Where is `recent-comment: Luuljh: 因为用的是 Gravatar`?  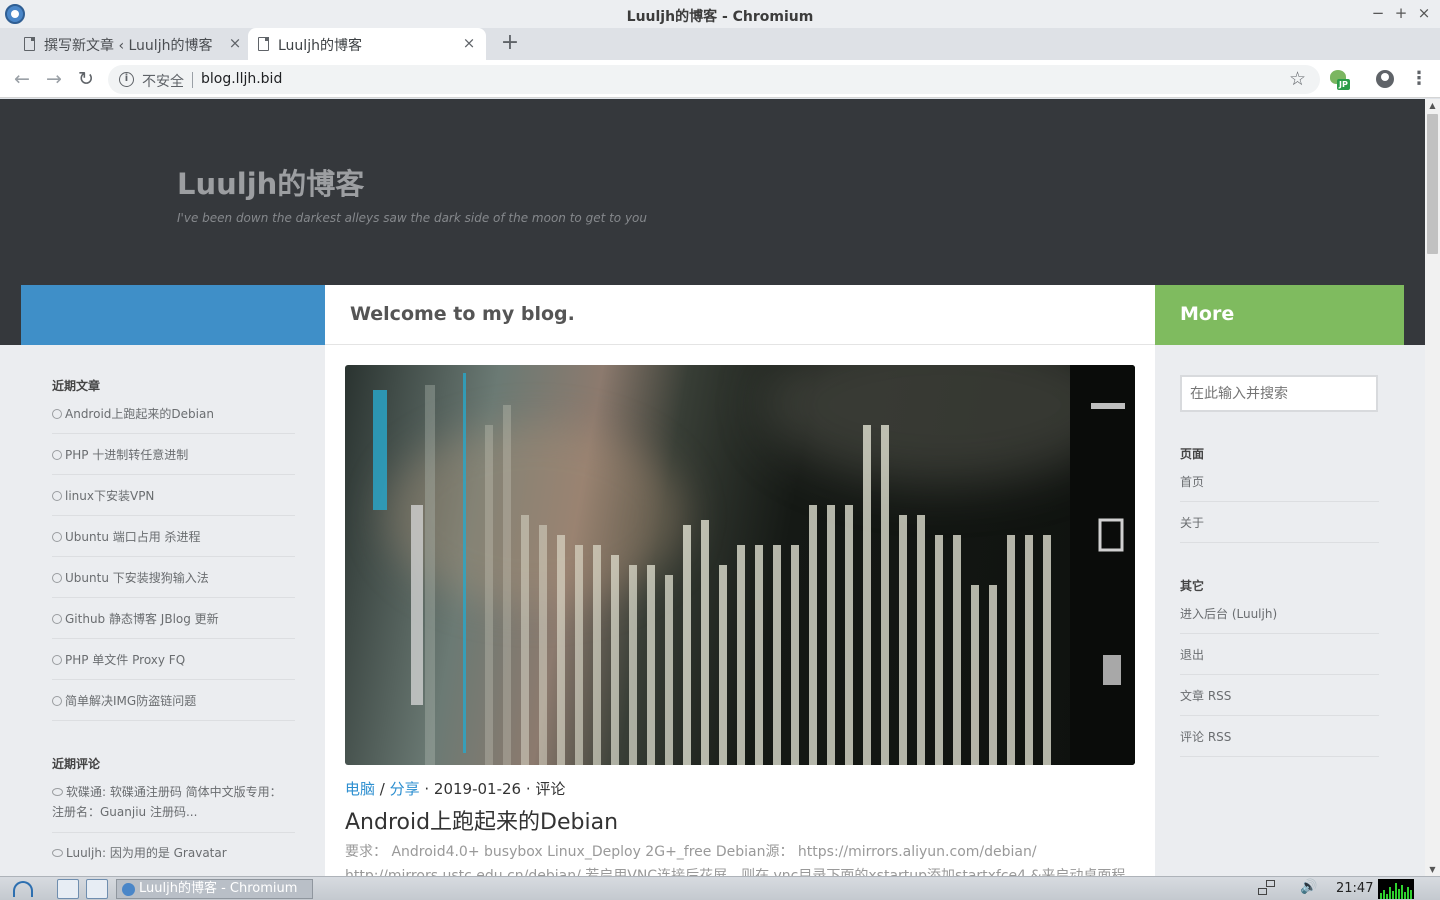
recent-comment: Luuljh: 因为用的是 Gravatar is located at coordinates (173, 853).